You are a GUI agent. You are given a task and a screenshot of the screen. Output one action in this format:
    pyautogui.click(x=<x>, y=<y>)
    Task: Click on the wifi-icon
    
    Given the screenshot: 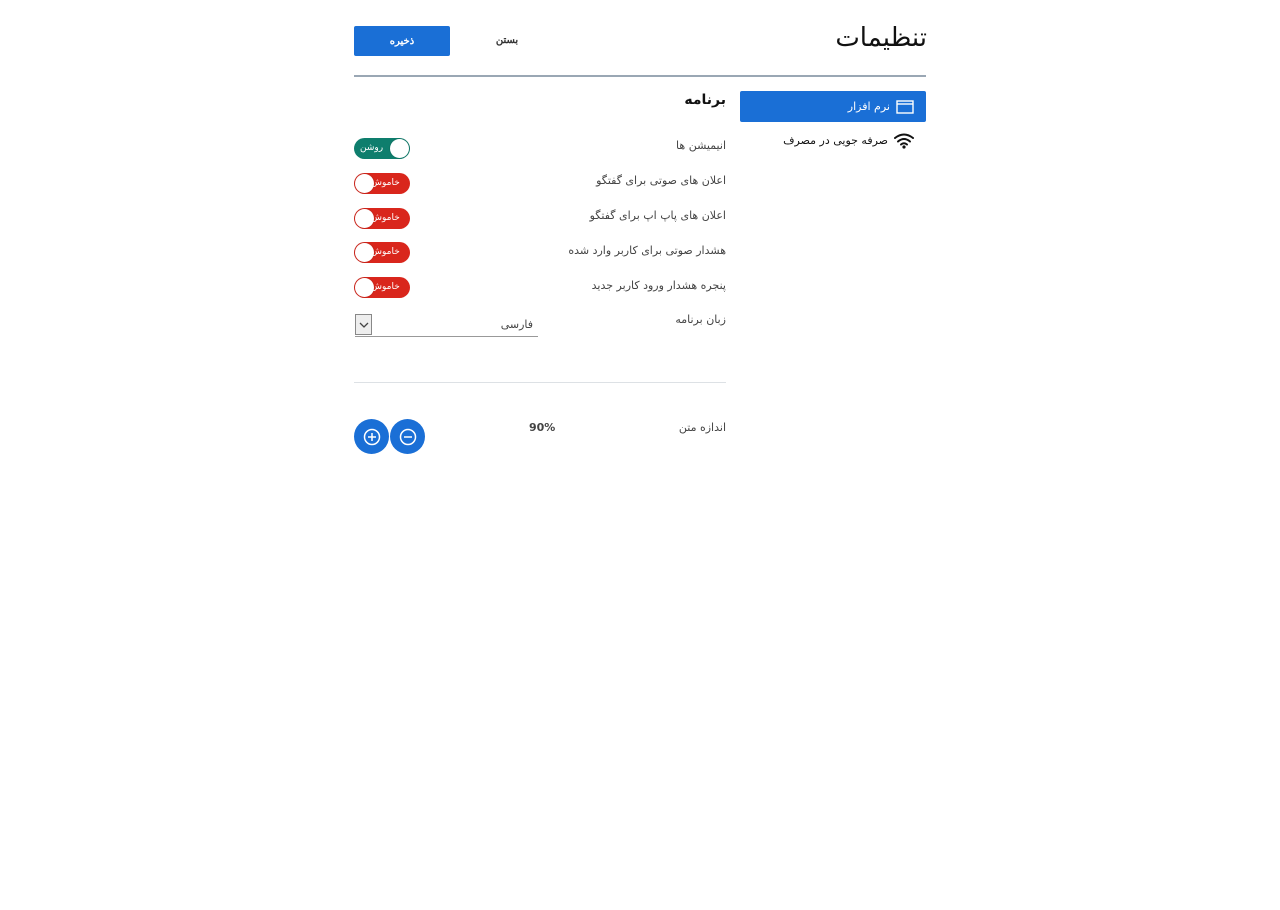 What is the action you would take?
    pyautogui.click(x=904, y=141)
    